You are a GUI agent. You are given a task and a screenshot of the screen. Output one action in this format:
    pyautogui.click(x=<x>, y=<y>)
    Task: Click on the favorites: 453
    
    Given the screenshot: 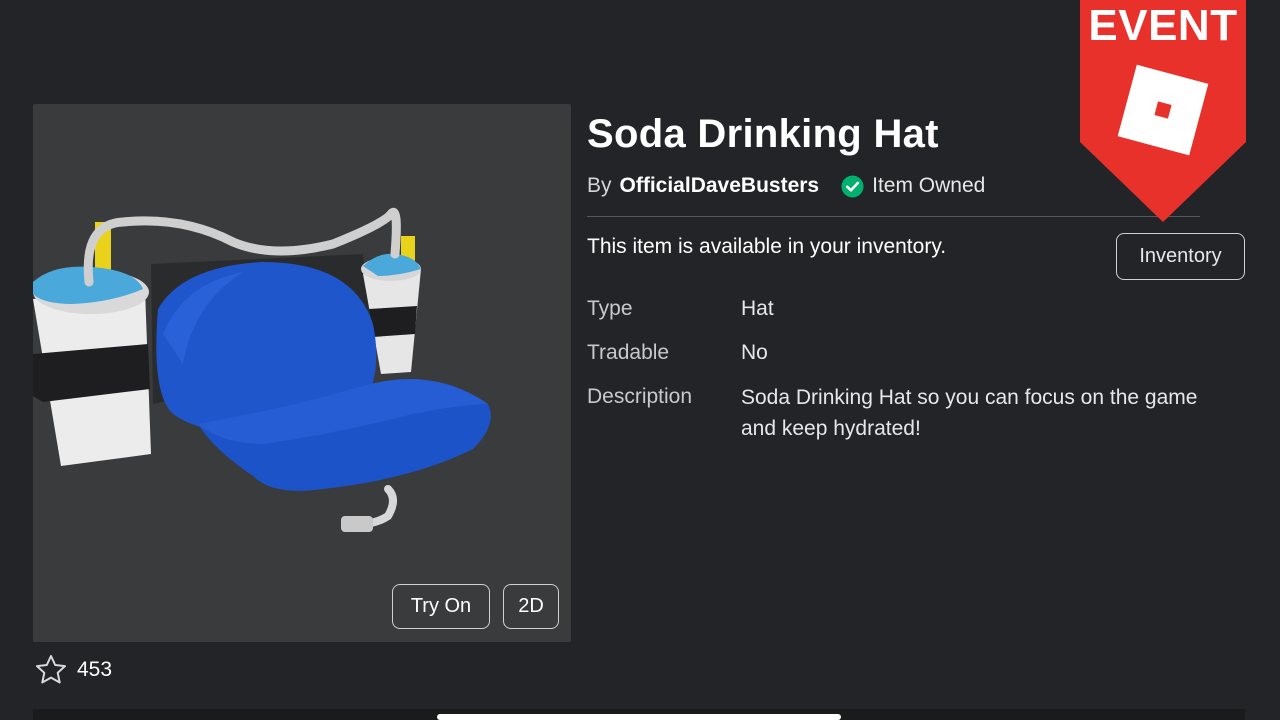 What is the action you would take?
    pyautogui.click(x=73, y=669)
    